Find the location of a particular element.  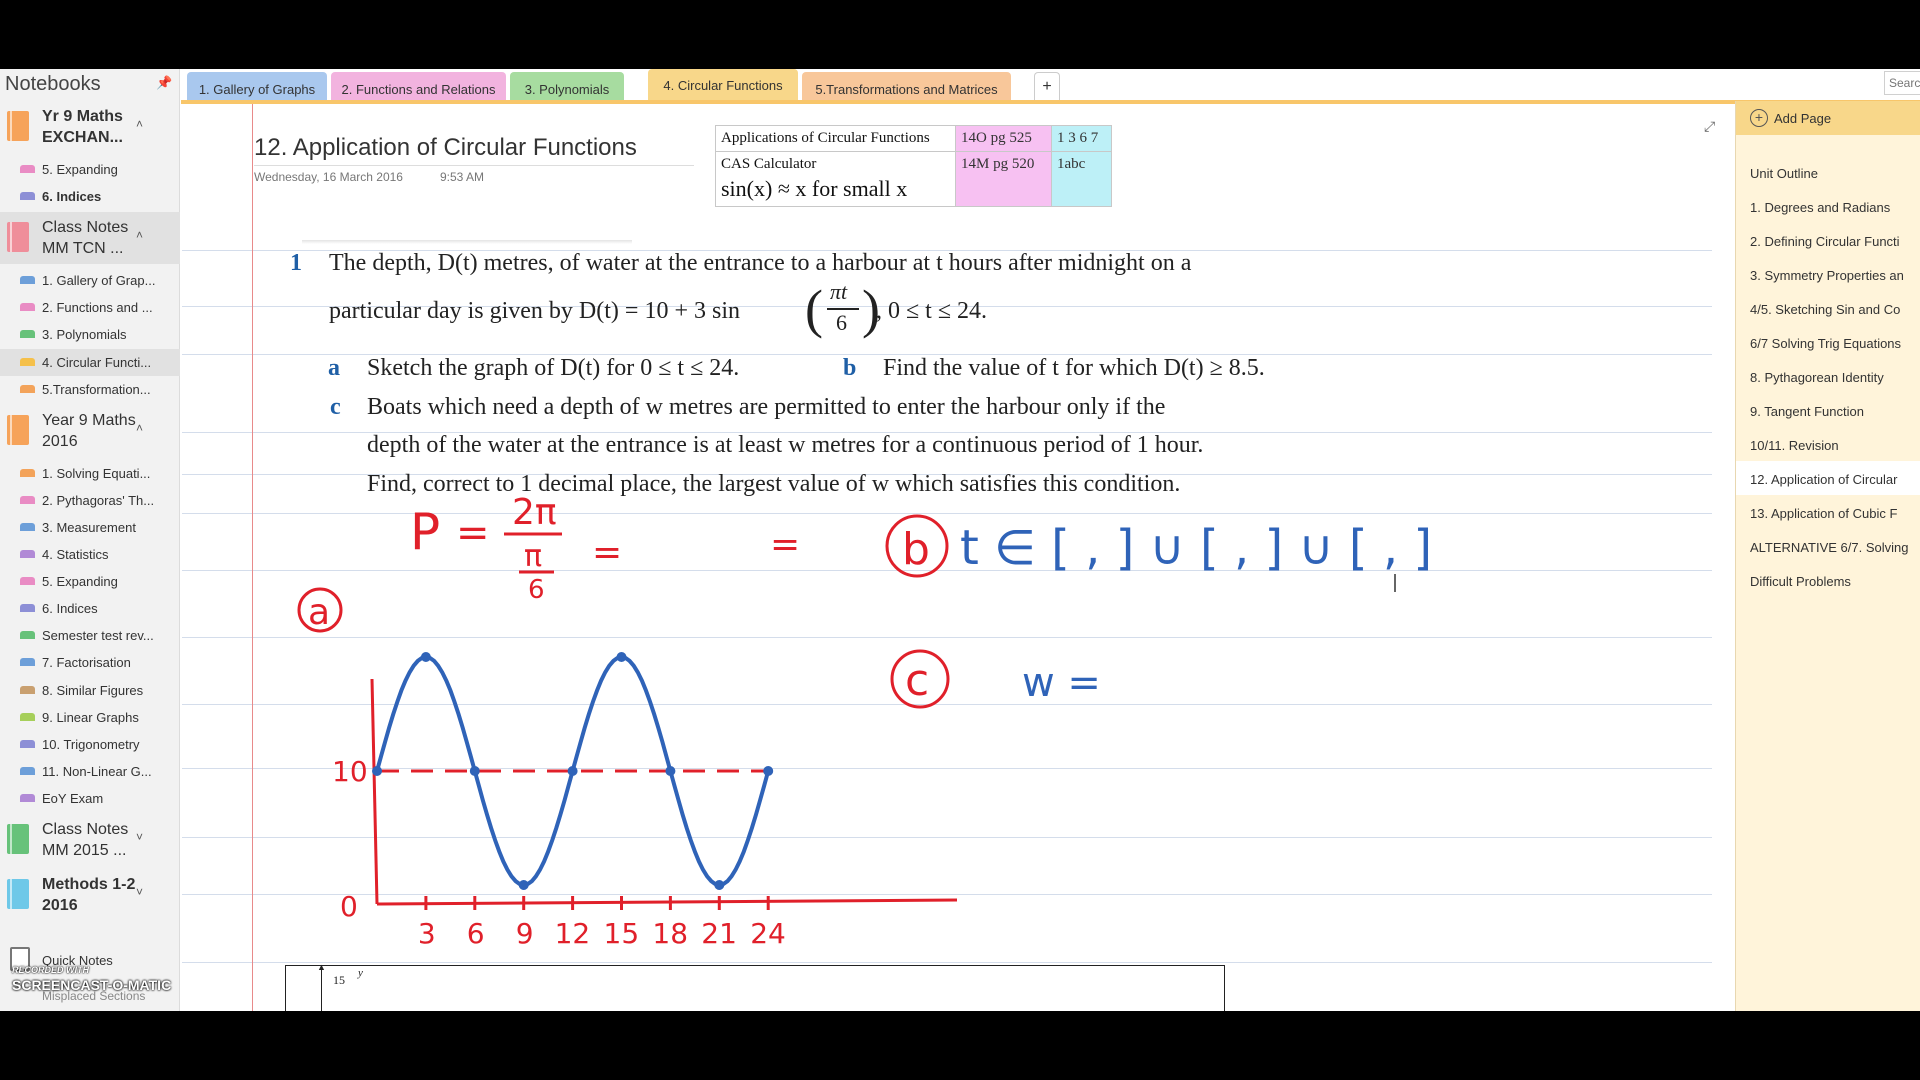

section-item: EoY Exam is located at coordinates (90, 798).